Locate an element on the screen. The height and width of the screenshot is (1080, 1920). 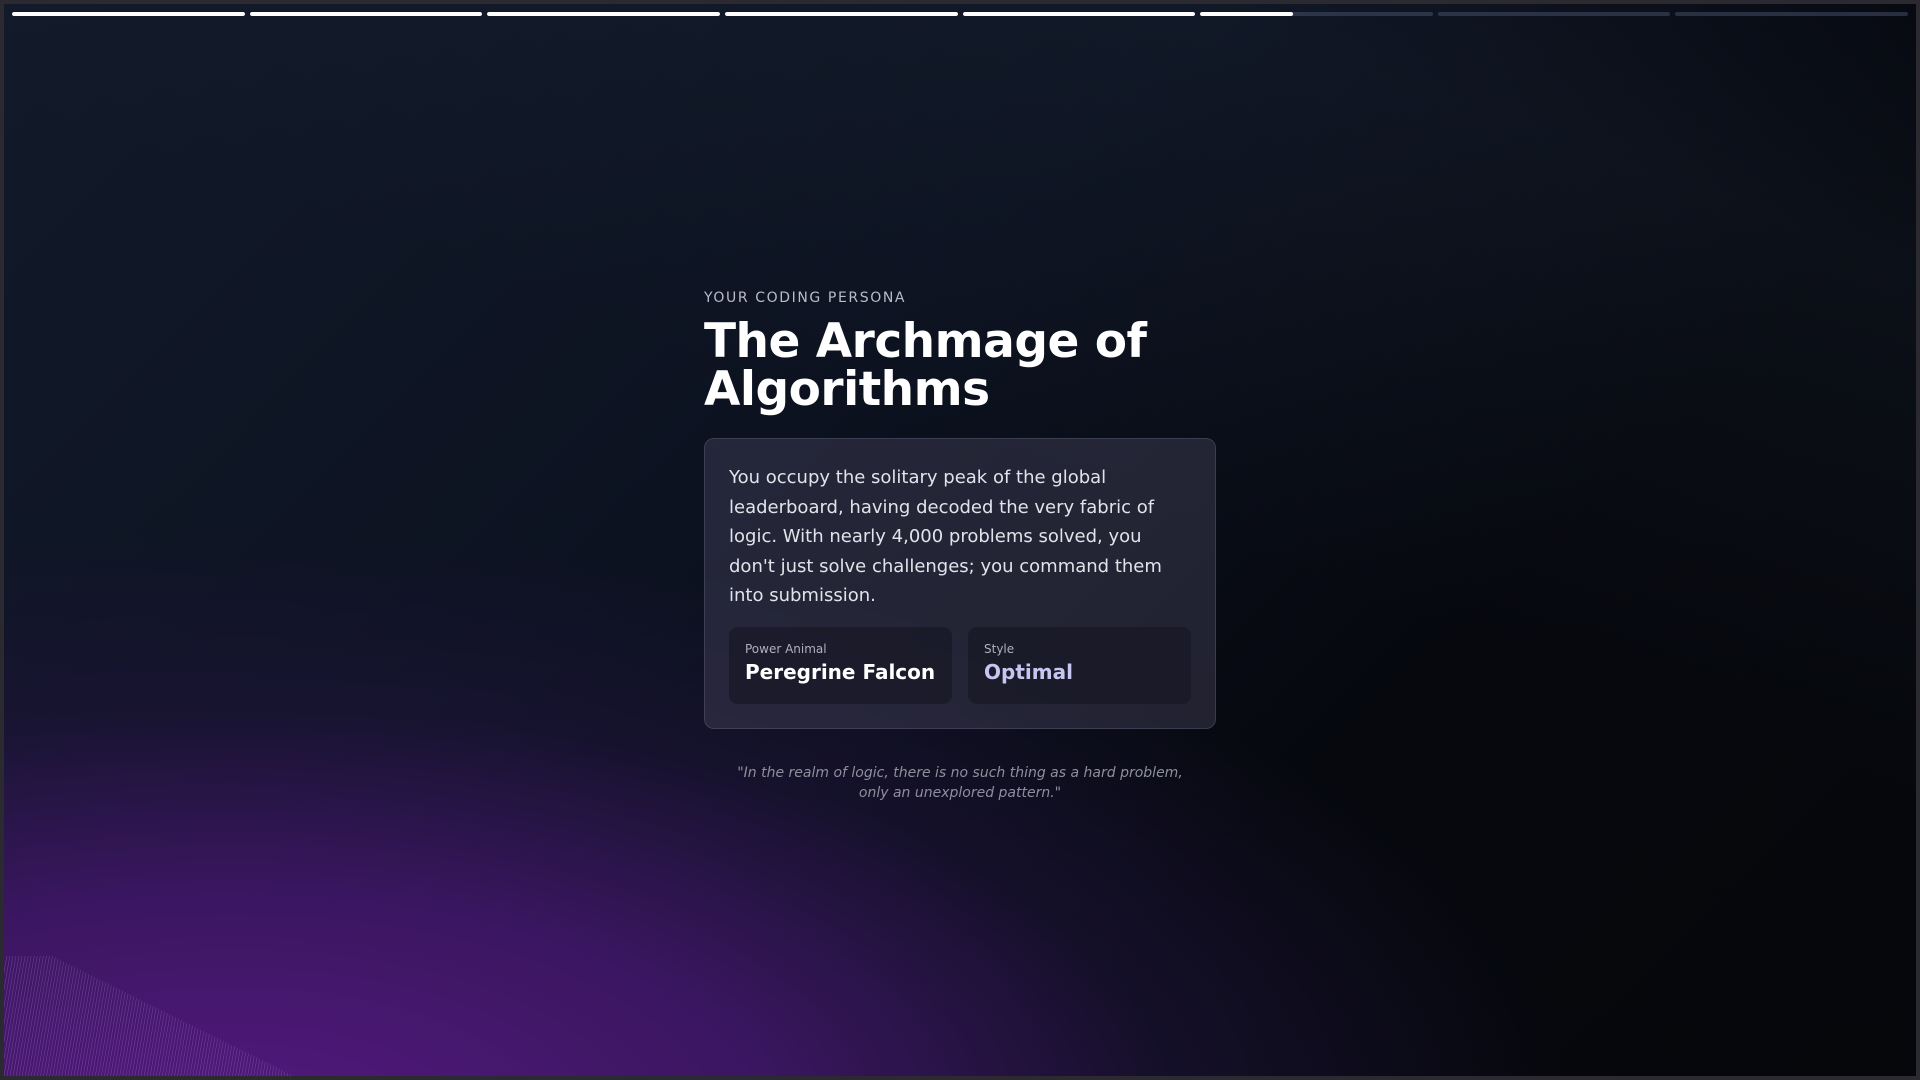
stat-style: Style Optimal is located at coordinates (1079, 665).